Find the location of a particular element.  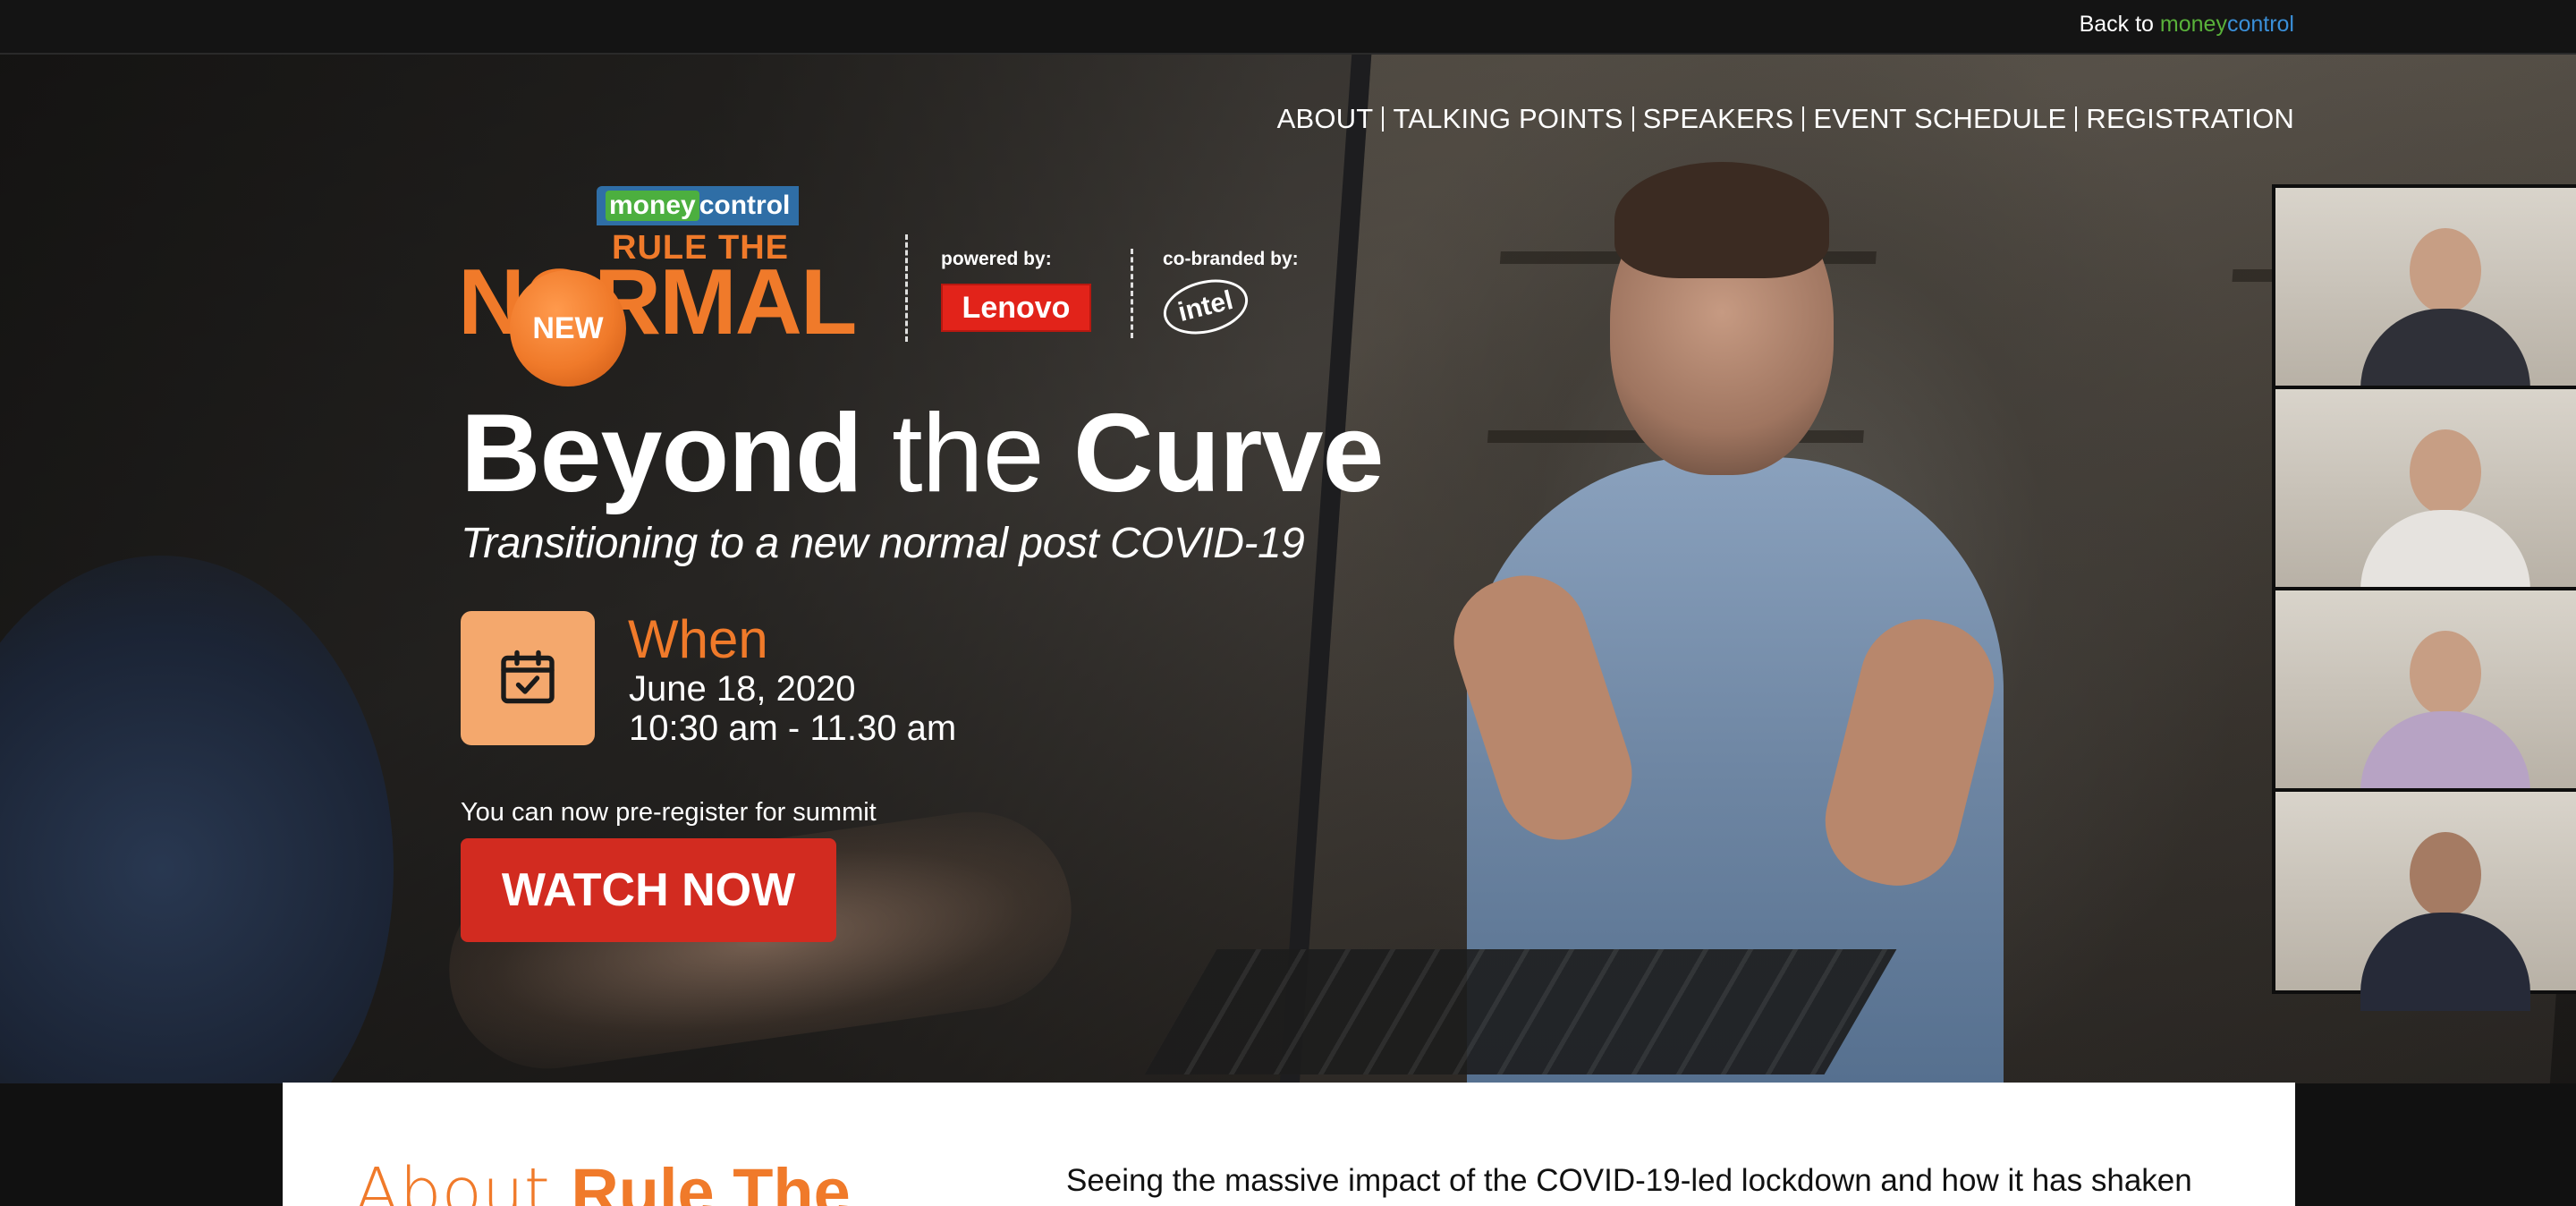

preregister-text: You can now pre-register for summit is located at coordinates (669, 812).